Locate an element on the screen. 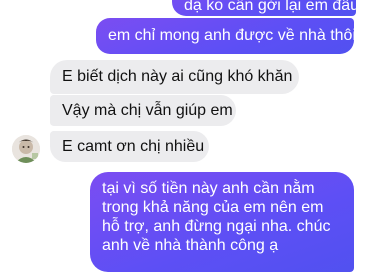  message-text: dạ ko cần gởi lại em đâu ạ is located at coordinates (278, 7).